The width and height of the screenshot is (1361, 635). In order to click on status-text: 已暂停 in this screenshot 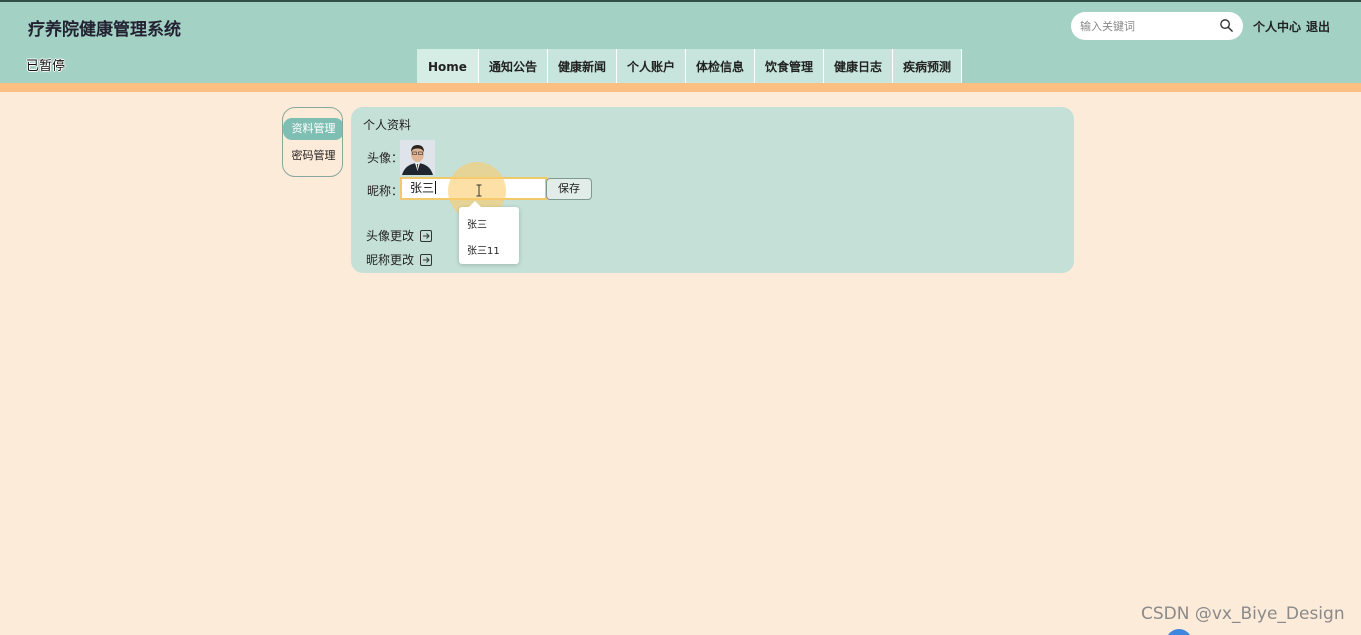, I will do `click(46, 66)`.